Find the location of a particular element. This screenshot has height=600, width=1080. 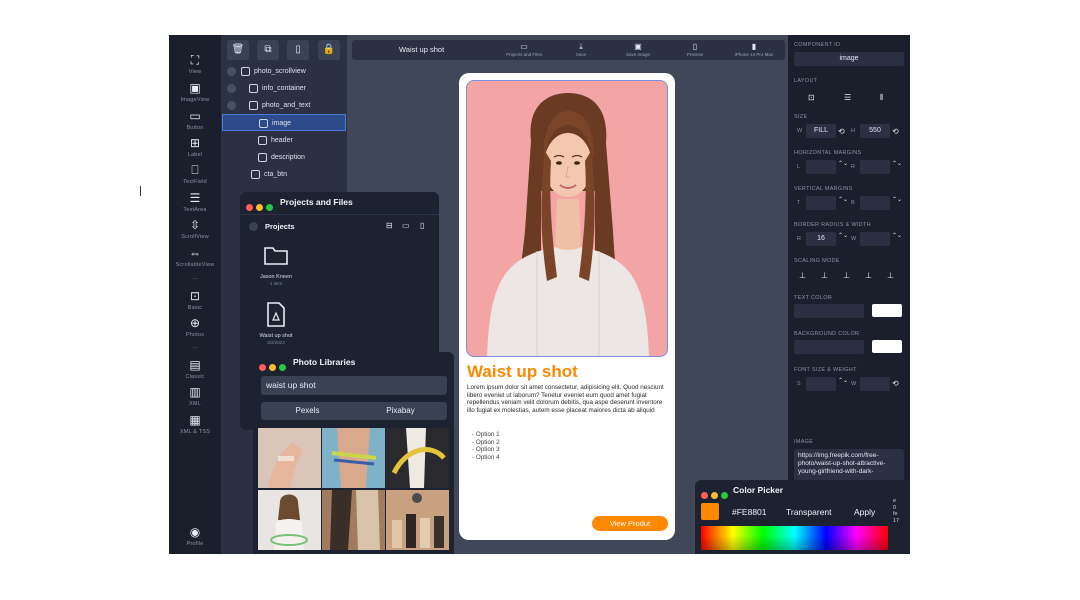

tool-view: ⛶ View is located at coordinates (195, 64).